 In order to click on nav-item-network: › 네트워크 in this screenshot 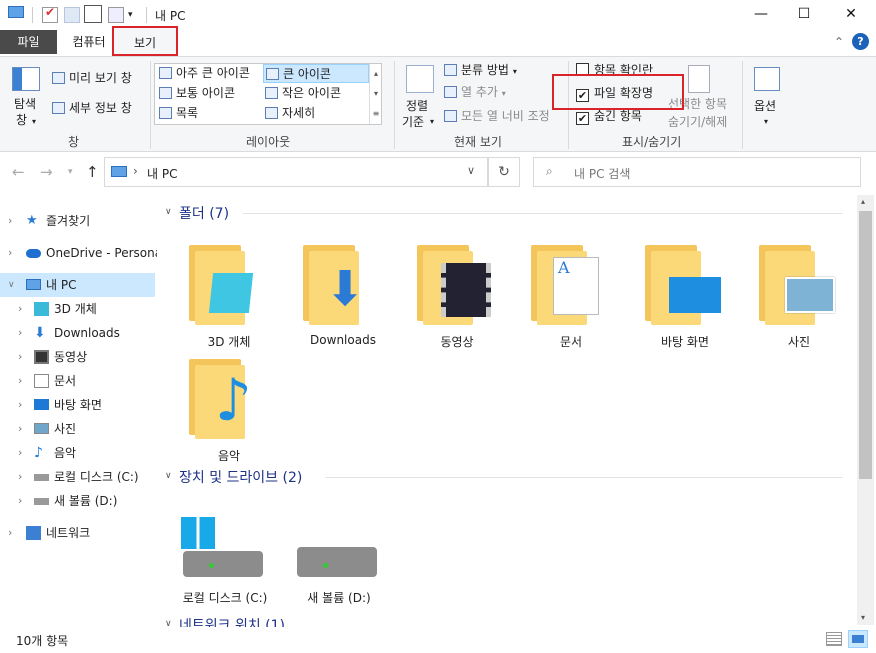, I will do `click(77, 533)`.